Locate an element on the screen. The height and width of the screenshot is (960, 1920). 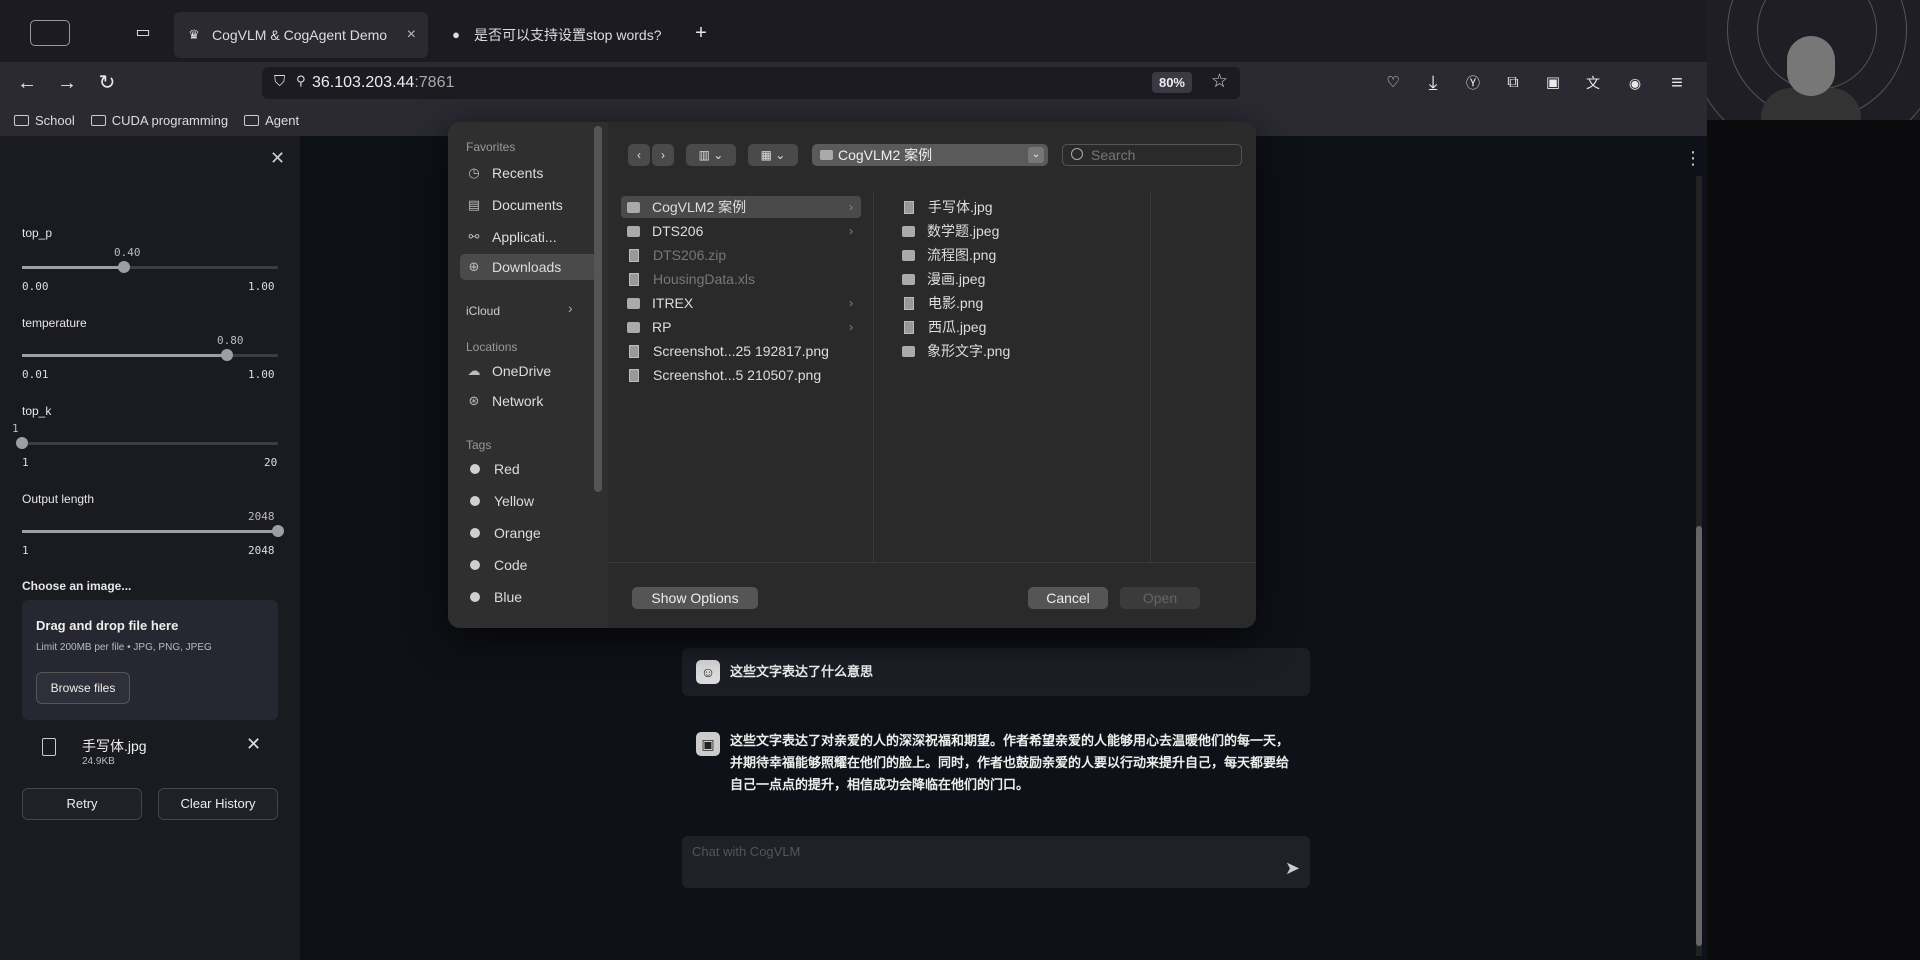
bookmark-school: School is located at coordinates (44, 120).